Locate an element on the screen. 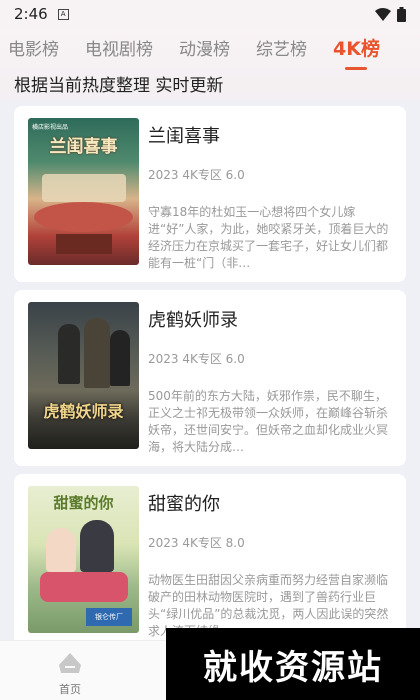 The height and width of the screenshot is (700, 420). status-icons is located at coordinates (390, 14).